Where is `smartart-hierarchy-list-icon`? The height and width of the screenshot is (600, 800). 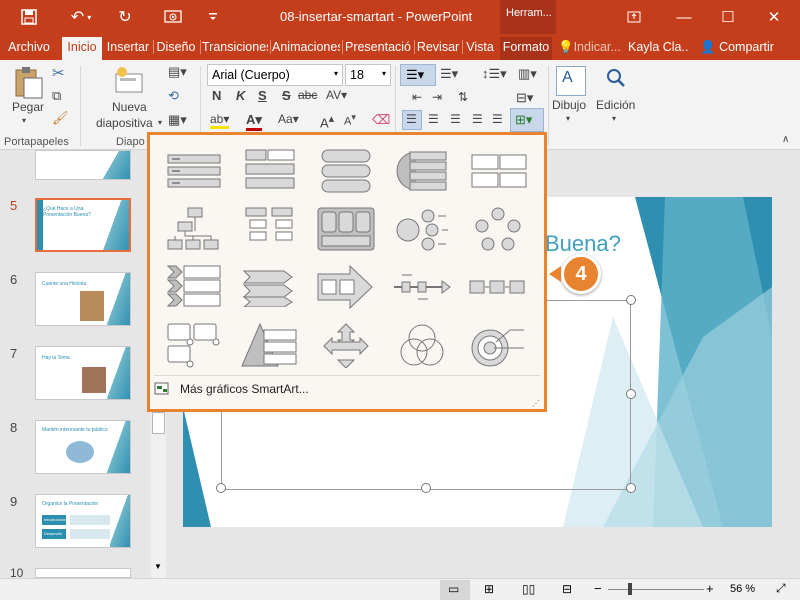
smartart-hierarchy-list-icon is located at coordinates (270, 229).